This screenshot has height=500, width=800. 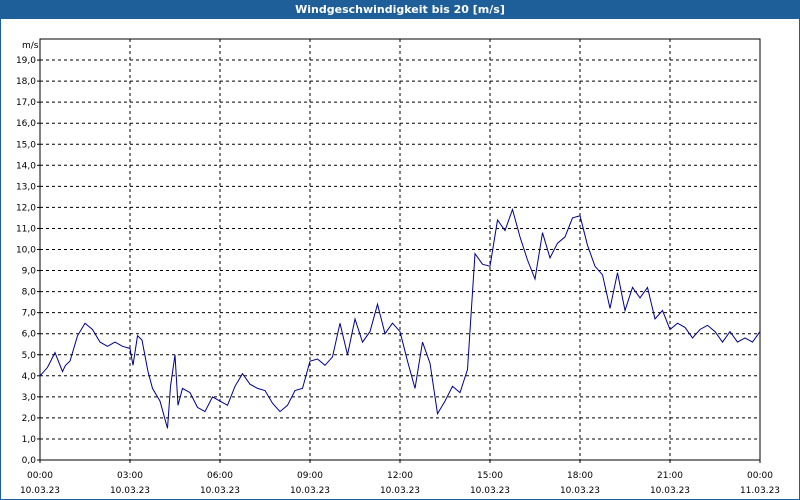 I want to click on y-tick-label: 2,0, so click(x=29, y=419).